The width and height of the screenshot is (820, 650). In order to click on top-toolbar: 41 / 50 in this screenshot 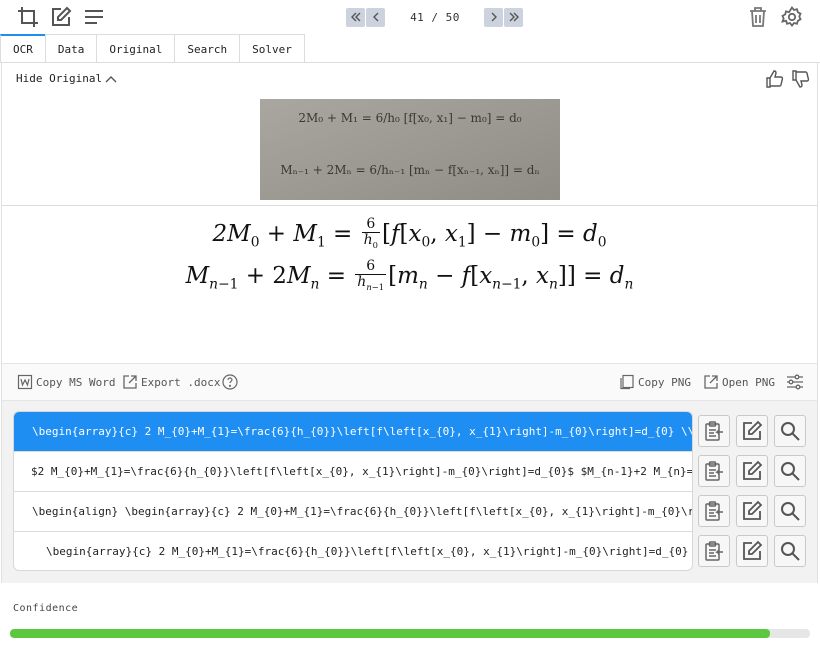, I will do `click(410, 17)`.